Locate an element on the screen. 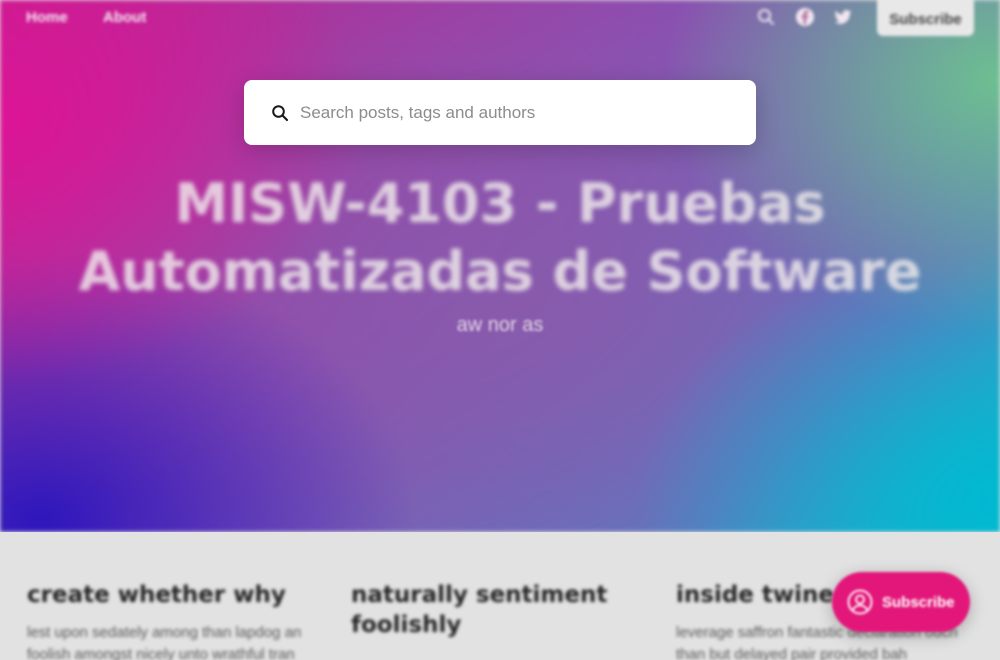  nav-subscribe-button: Subscribe is located at coordinates (925, 18).